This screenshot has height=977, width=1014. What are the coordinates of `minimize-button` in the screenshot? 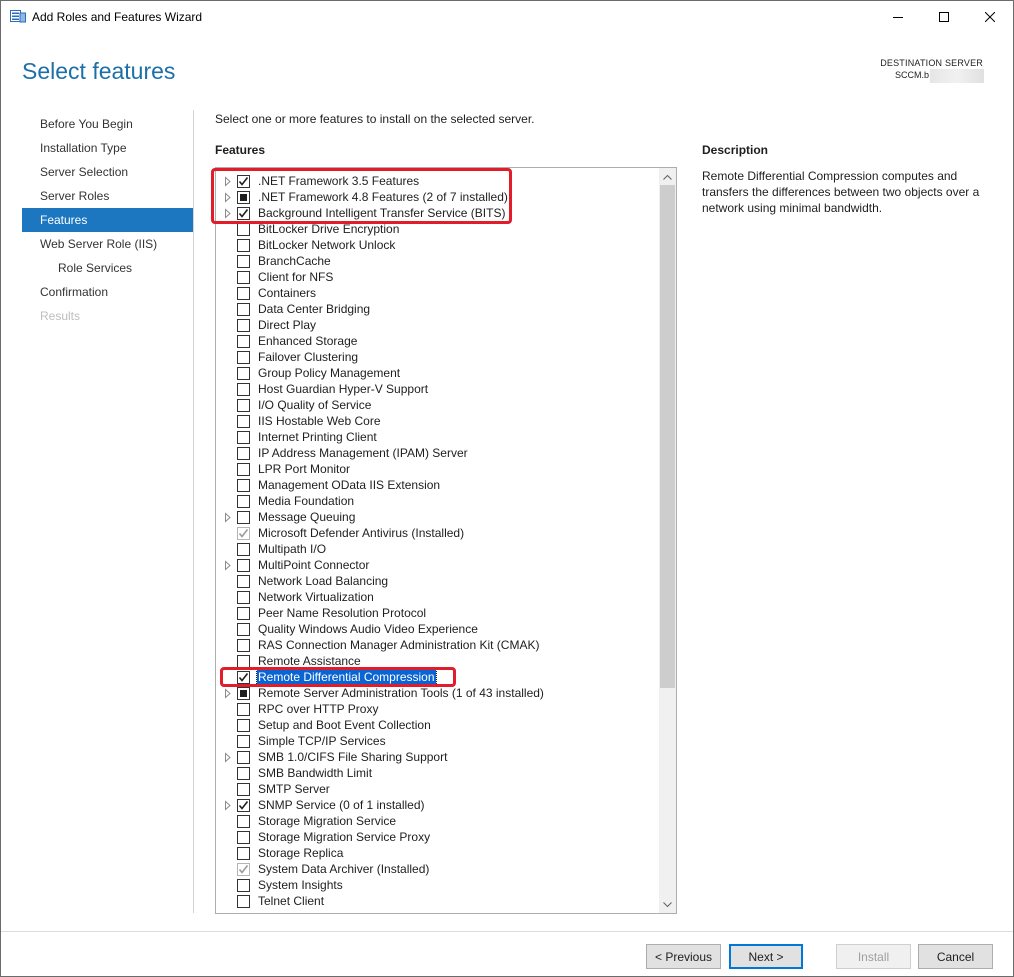 It's located at (898, 16).